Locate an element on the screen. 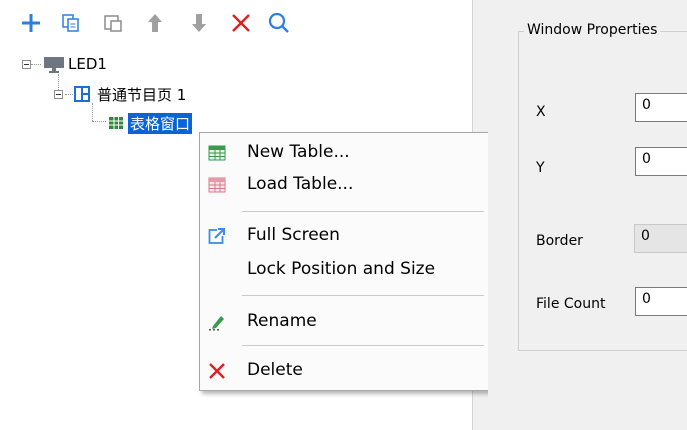 The image size is (687, 430). menu-item-rename: Rename is located at coordinates (344, 322).